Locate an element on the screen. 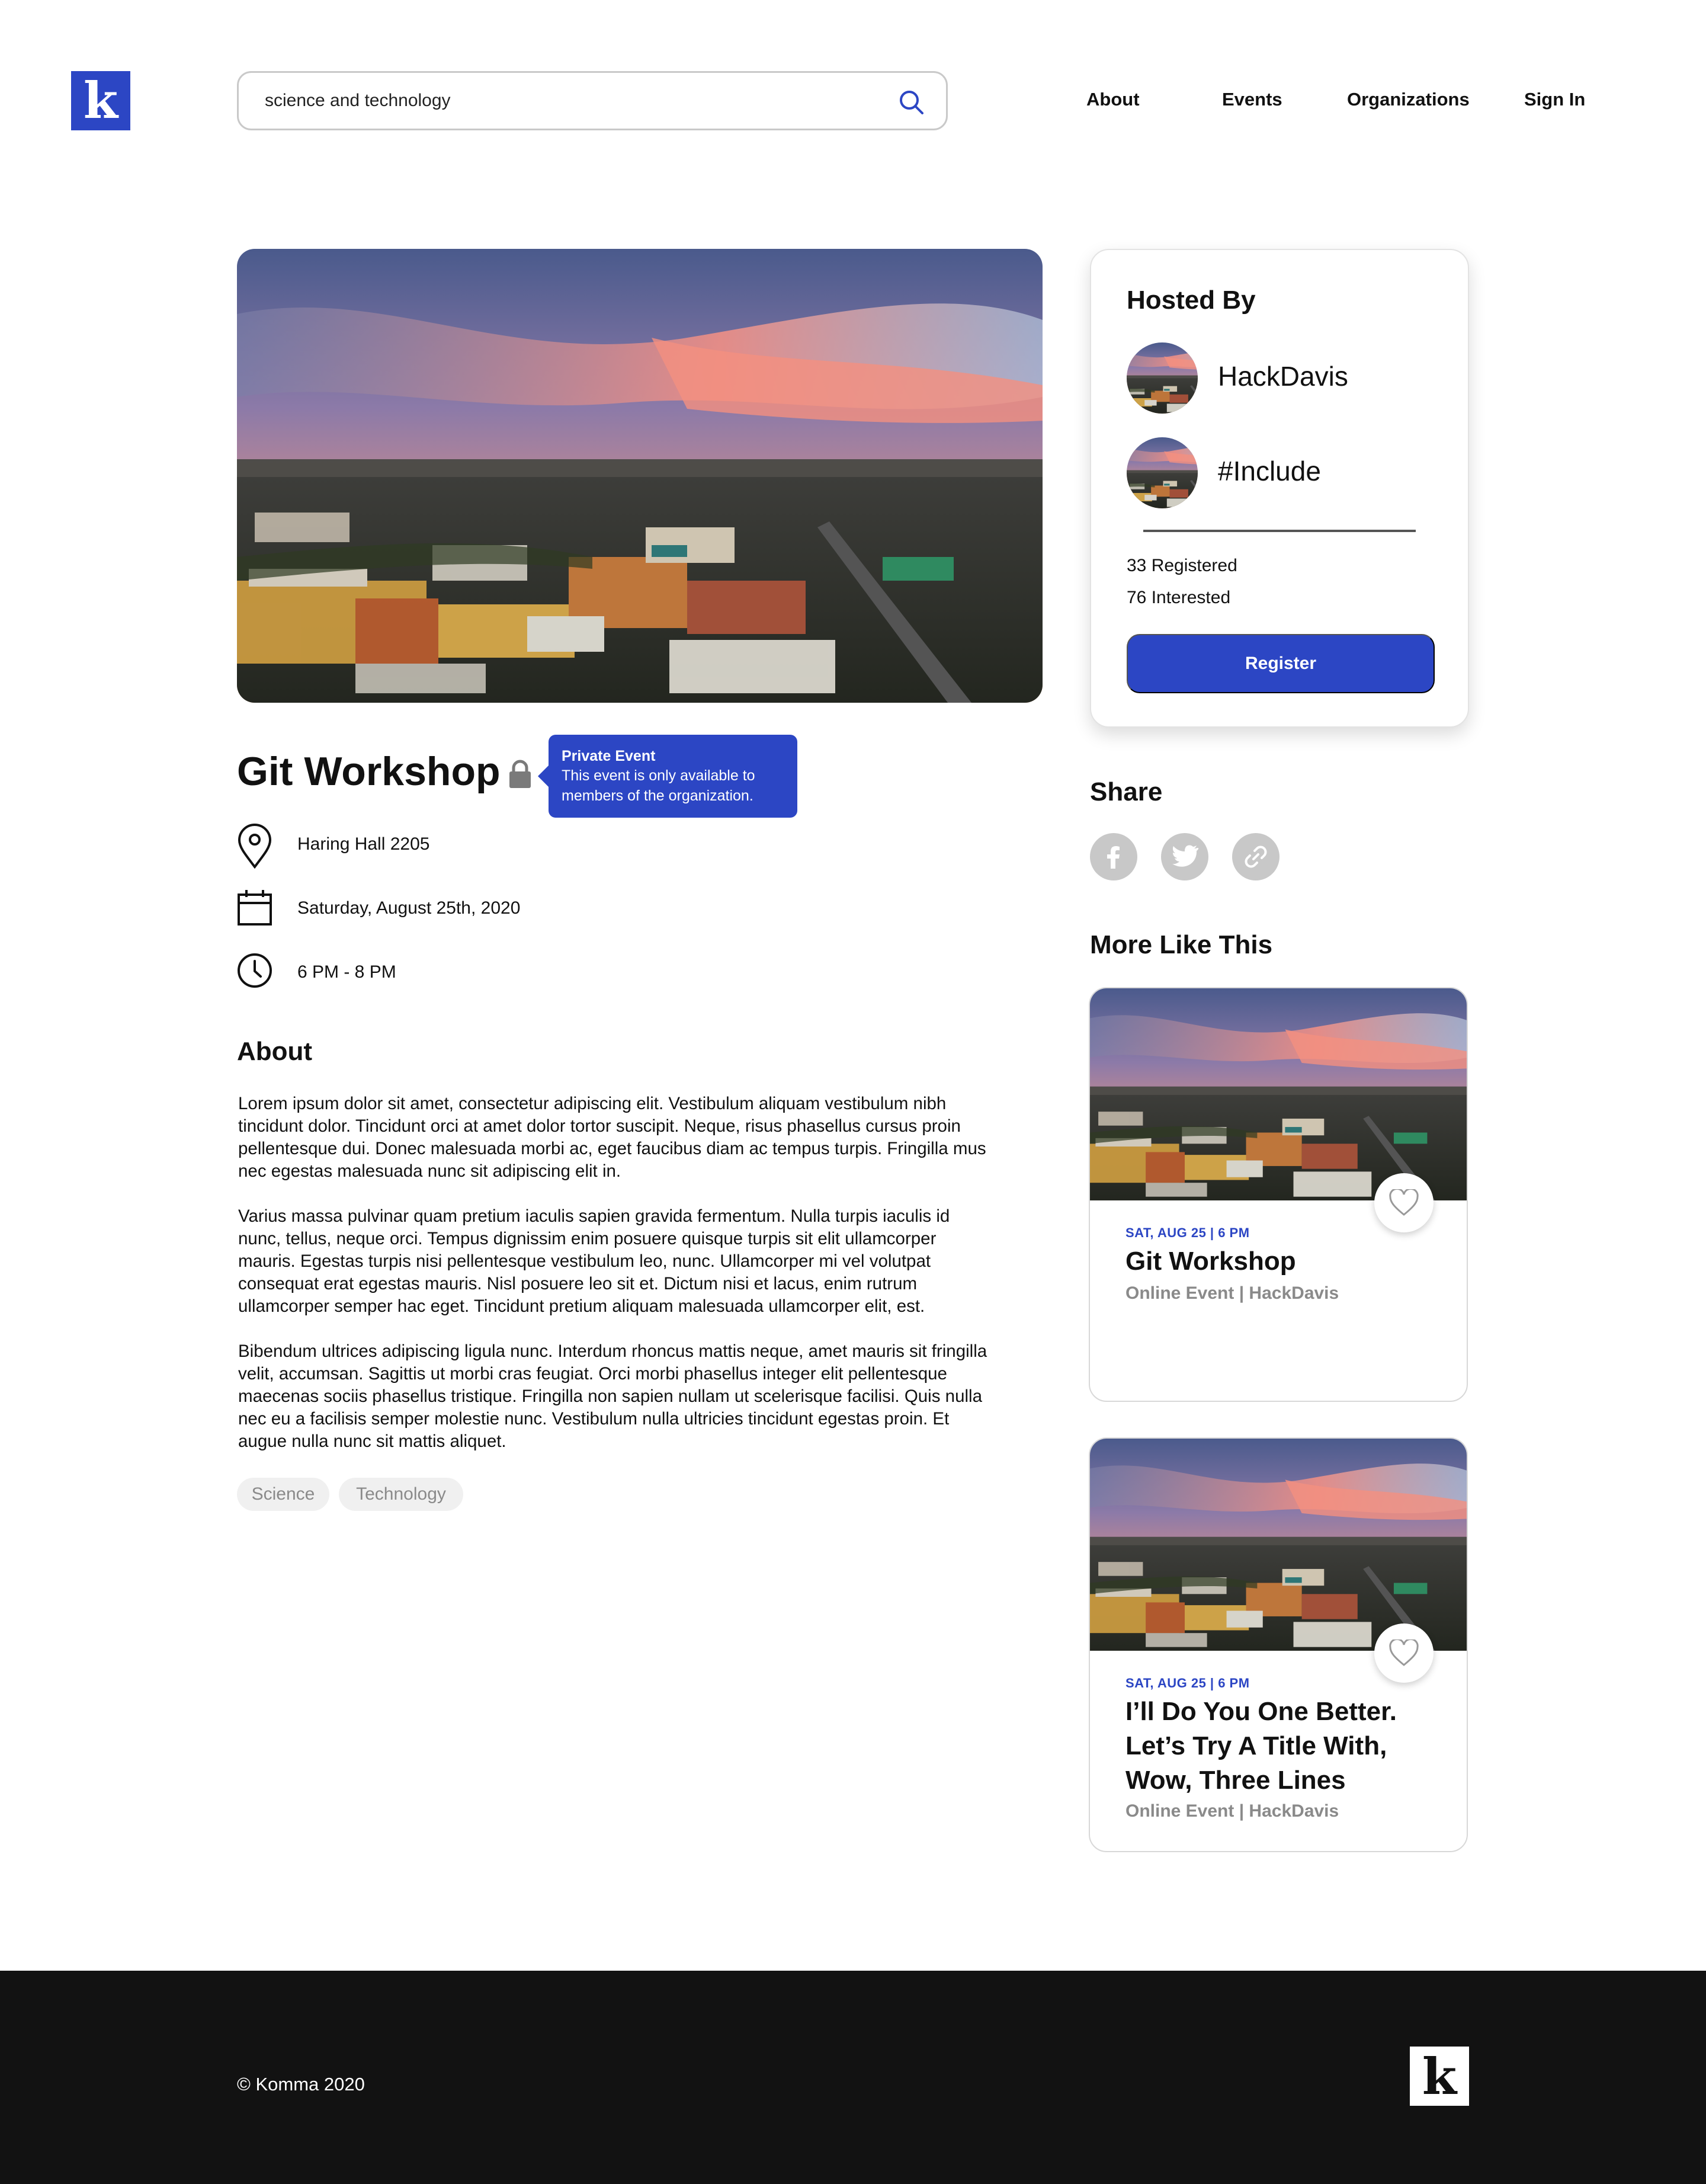 This screenshot has height=2184, width=1706. tag-technology: Technology is located at coordinates (401, 1494).